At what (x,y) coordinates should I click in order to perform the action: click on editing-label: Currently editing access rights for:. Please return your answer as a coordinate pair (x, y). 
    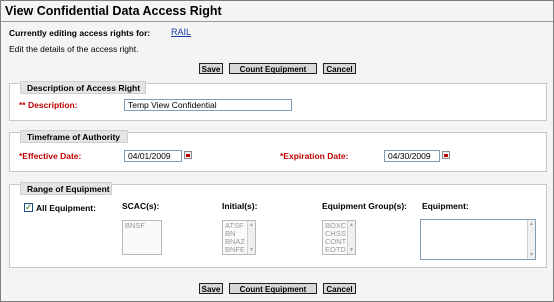
    Looking at the image, I should click on (80, 33).